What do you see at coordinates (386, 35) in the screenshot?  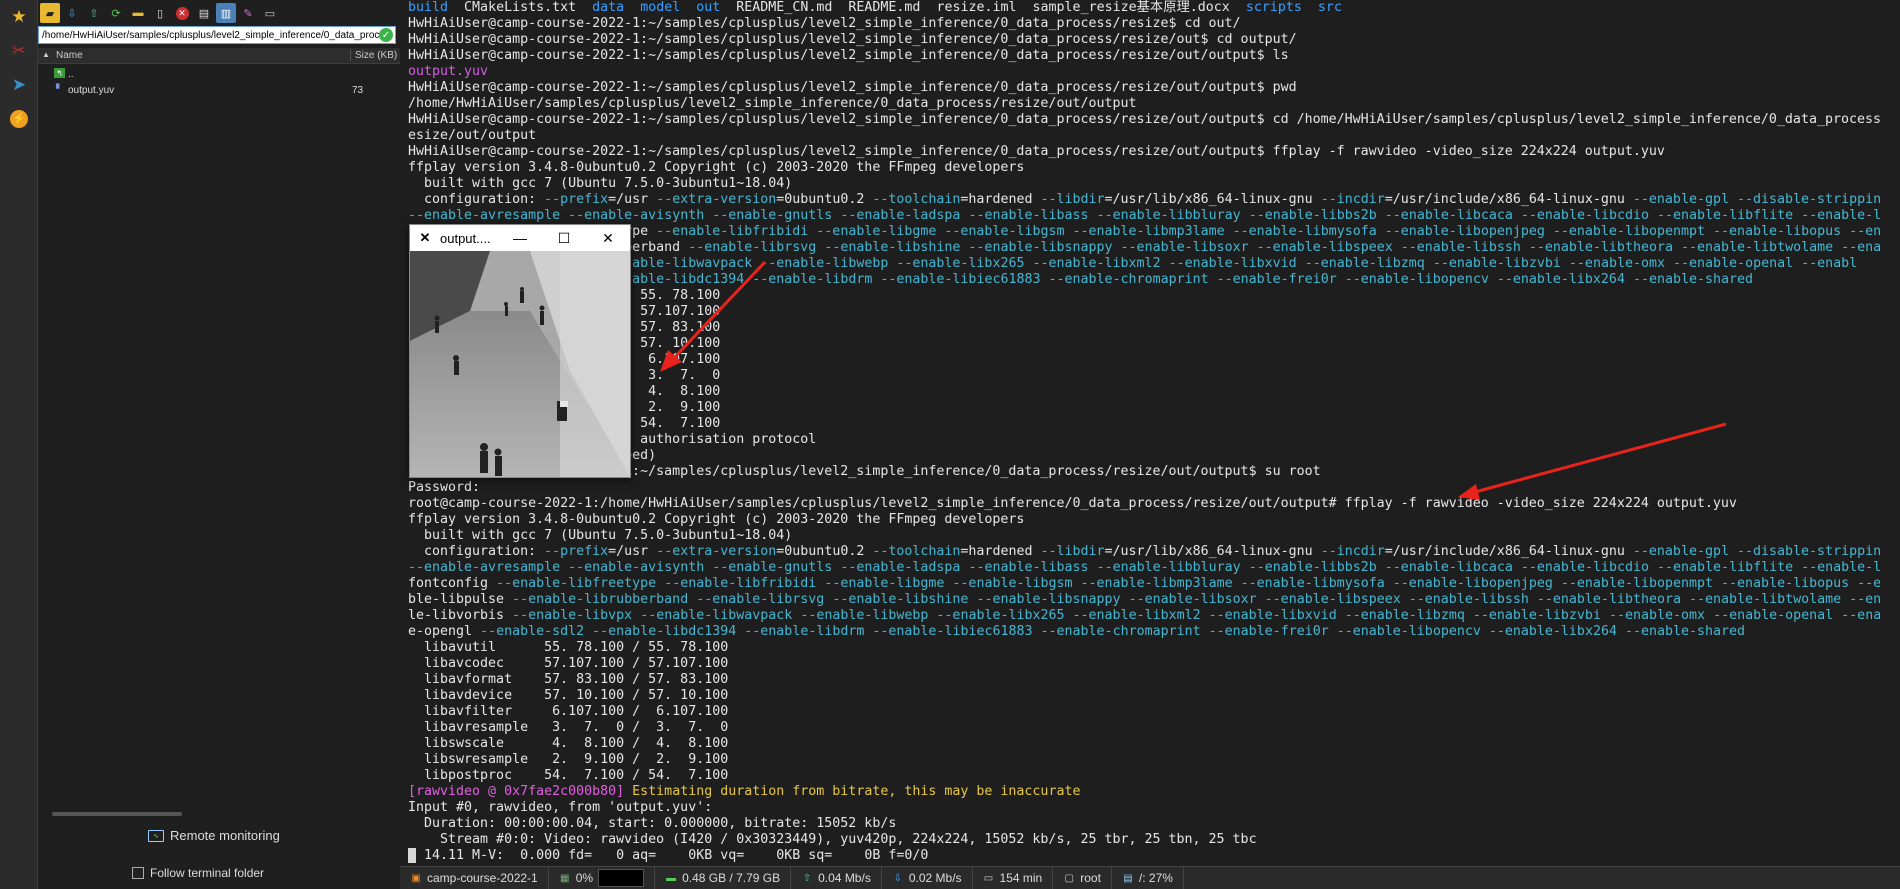 I see `check-icon: ✓` at bounding box center [386, 35].